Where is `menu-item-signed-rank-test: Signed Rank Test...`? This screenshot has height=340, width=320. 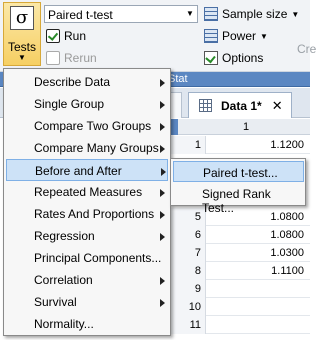
menu-item-signed-rank-test: Signed Rank Test... is located at coordinates (238, 199).